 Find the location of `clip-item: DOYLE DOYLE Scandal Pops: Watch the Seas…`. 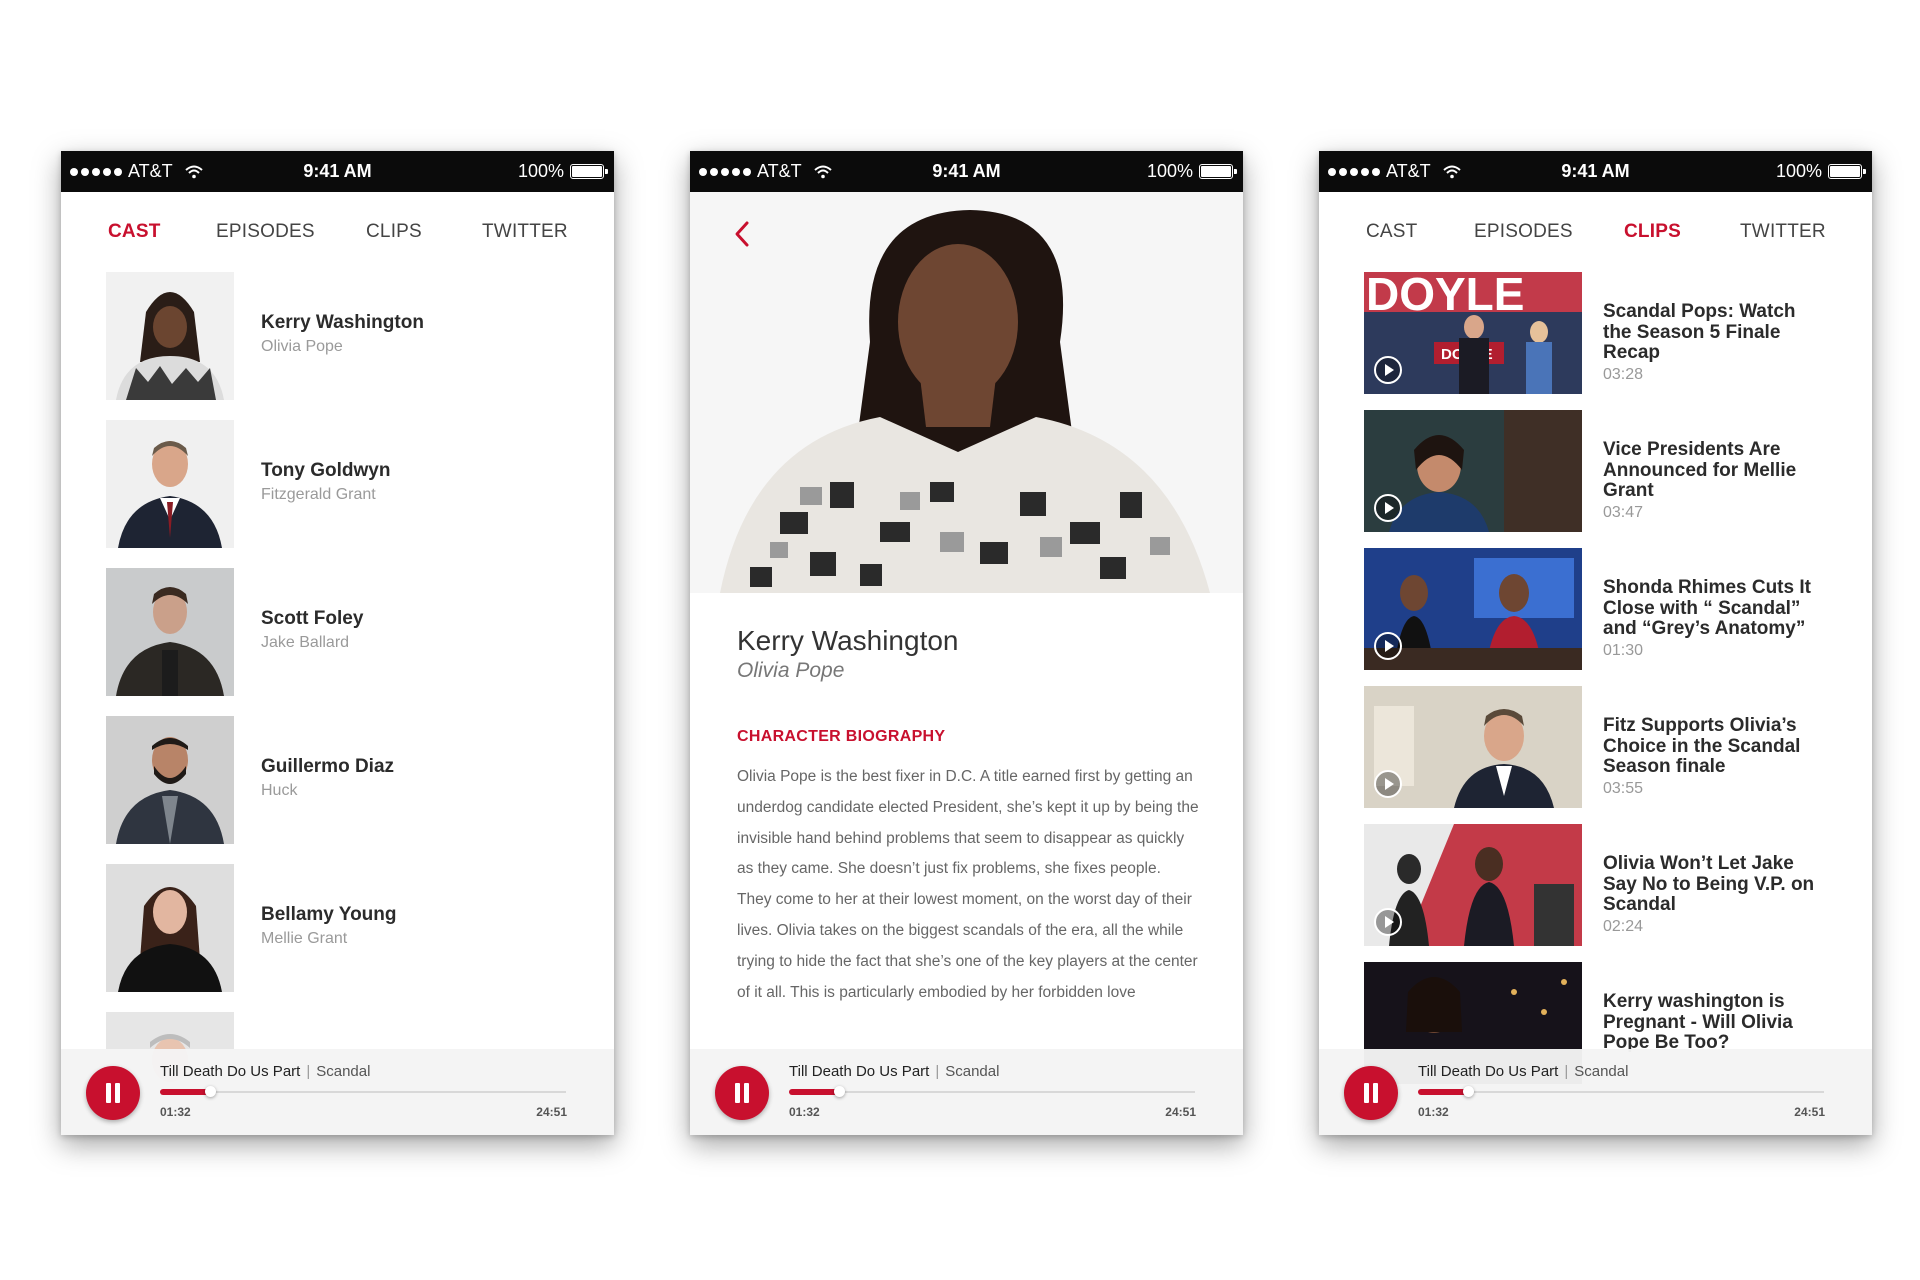

clip-item: DOYLE DOYLE Scandal Pops: Watch the Seas… is located at coordinates (1594, 333).